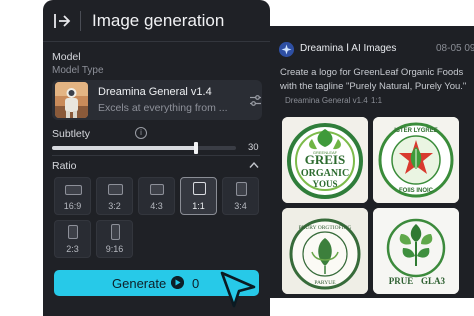 The image size is (474, 316). Describe the element at coordinates (253, 147) in the screenshot. I see `subtlety-value: 30` at that location.